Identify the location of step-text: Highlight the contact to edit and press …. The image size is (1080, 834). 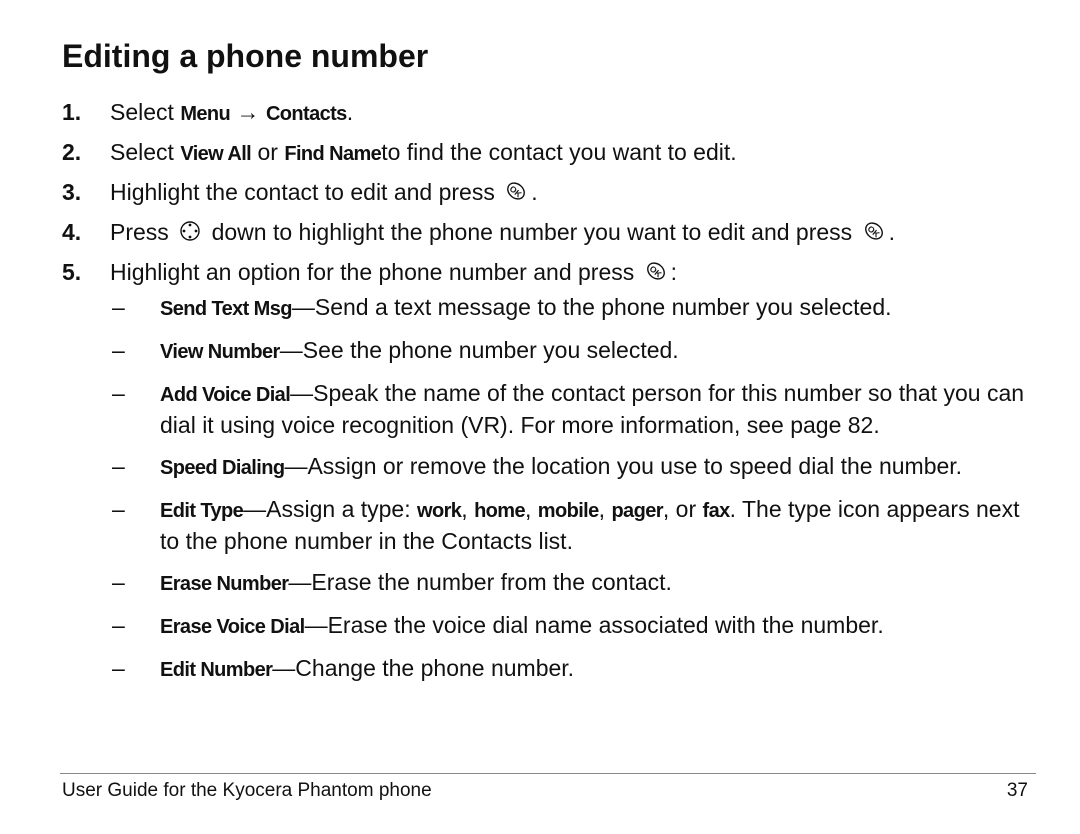
(324, 192).